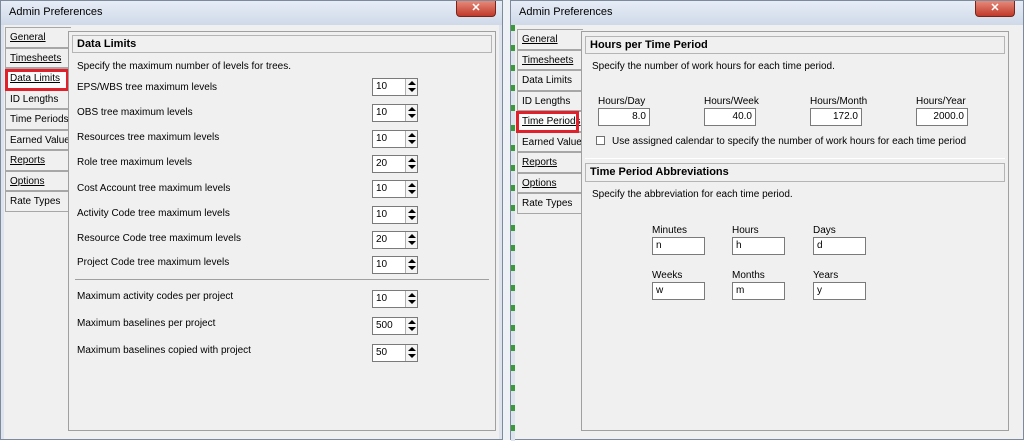 The height and width of the screenshot is (441, 1024). What do you see at coordinates (748, 275) in the screenshot?
I see `months-label: Months` at bounding box center [748, 275].